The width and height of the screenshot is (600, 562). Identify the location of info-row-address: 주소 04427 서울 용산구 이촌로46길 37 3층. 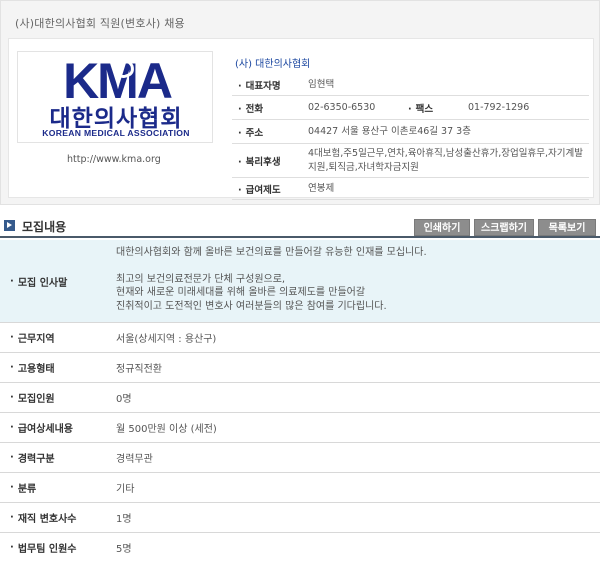
(410, 132).